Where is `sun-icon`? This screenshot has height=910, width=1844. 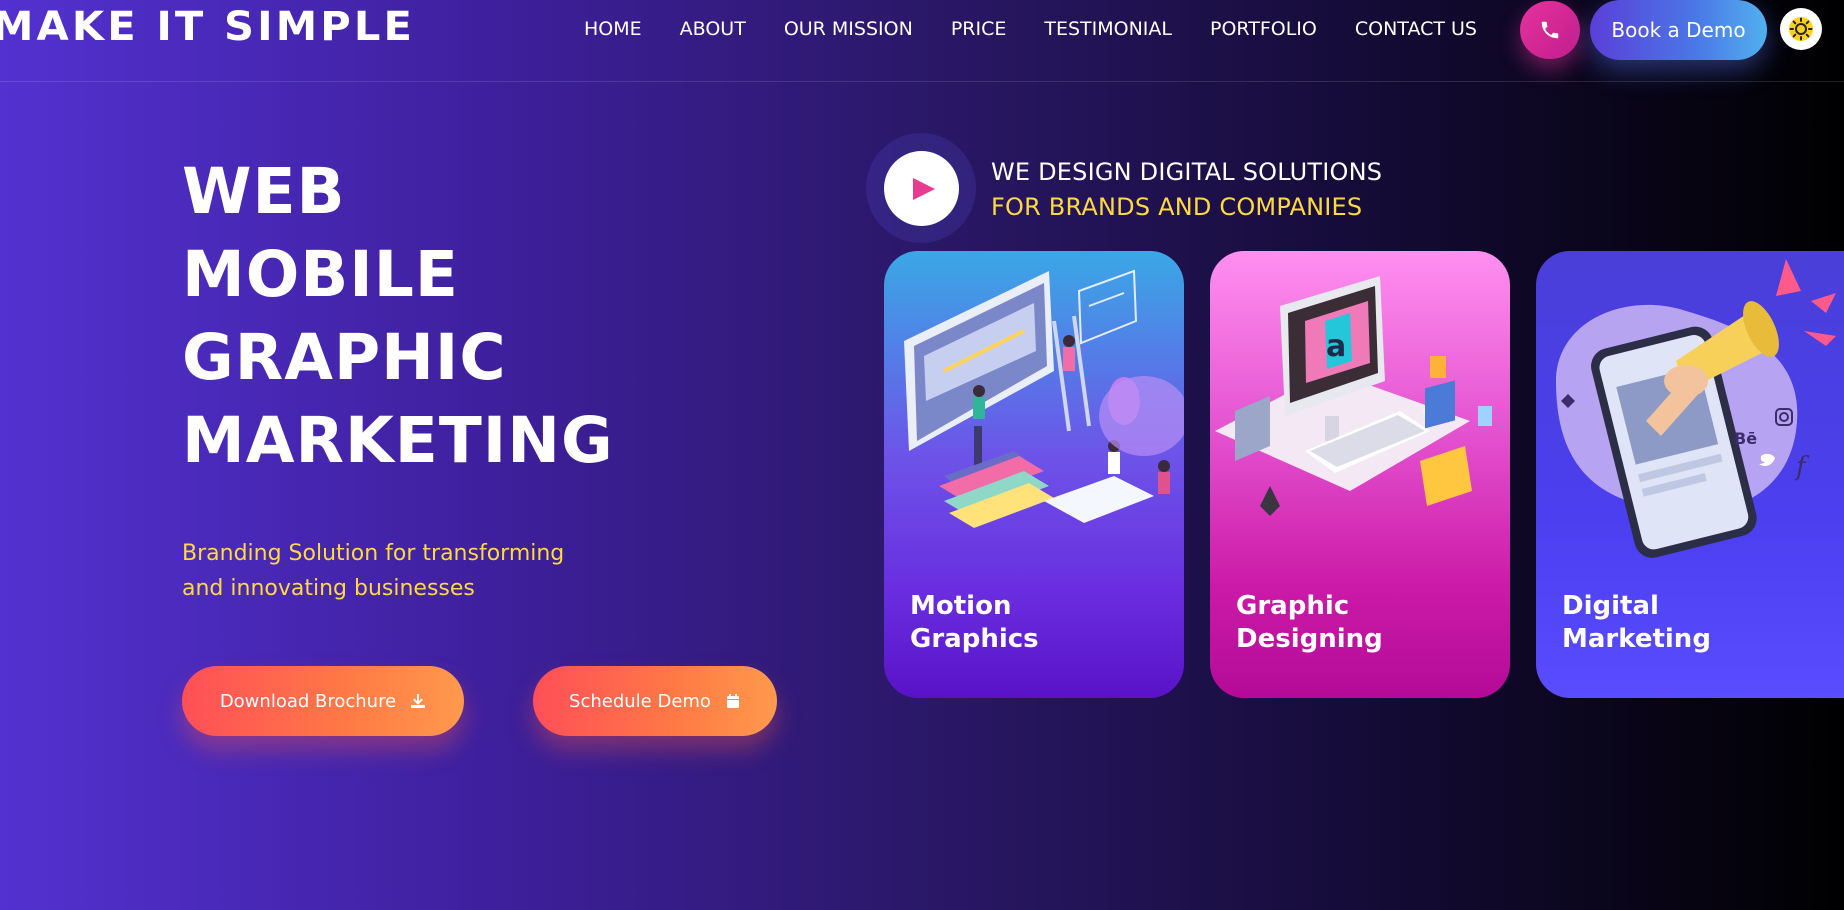 sun-icon is located at coordinates (1801, 29).